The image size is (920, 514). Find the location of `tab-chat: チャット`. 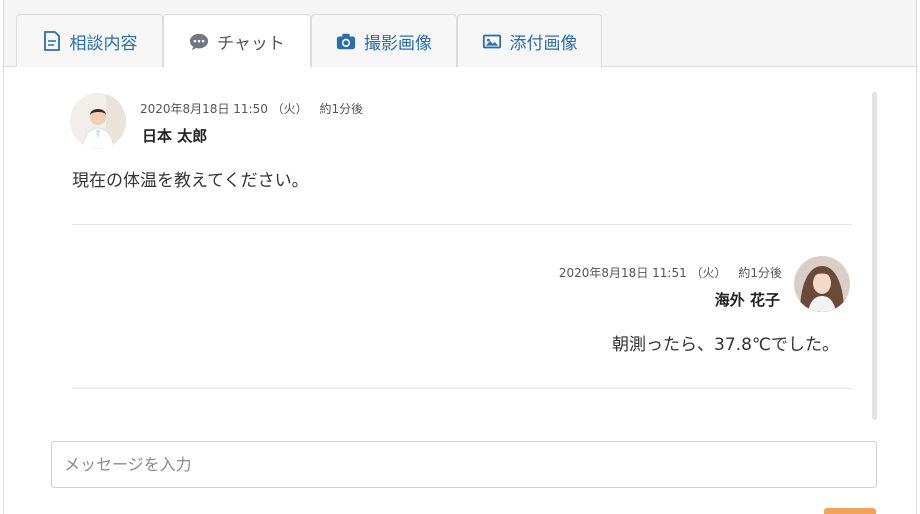

tab-chat: チャット is located at coordinates (237, 41).